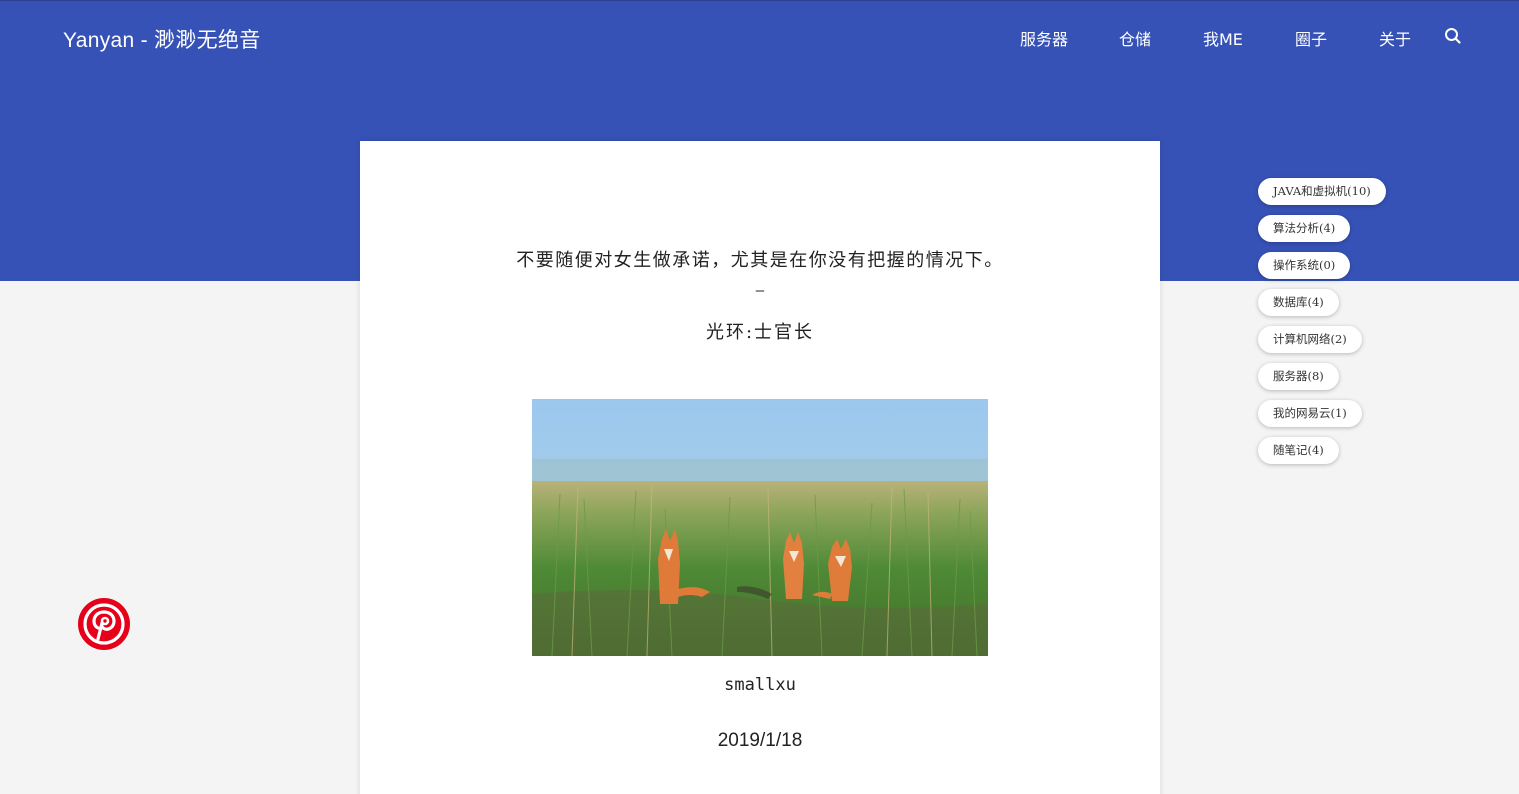 The height and width of the screenshot is (794, 1519). I want to click on post-image, so click(760, 527).